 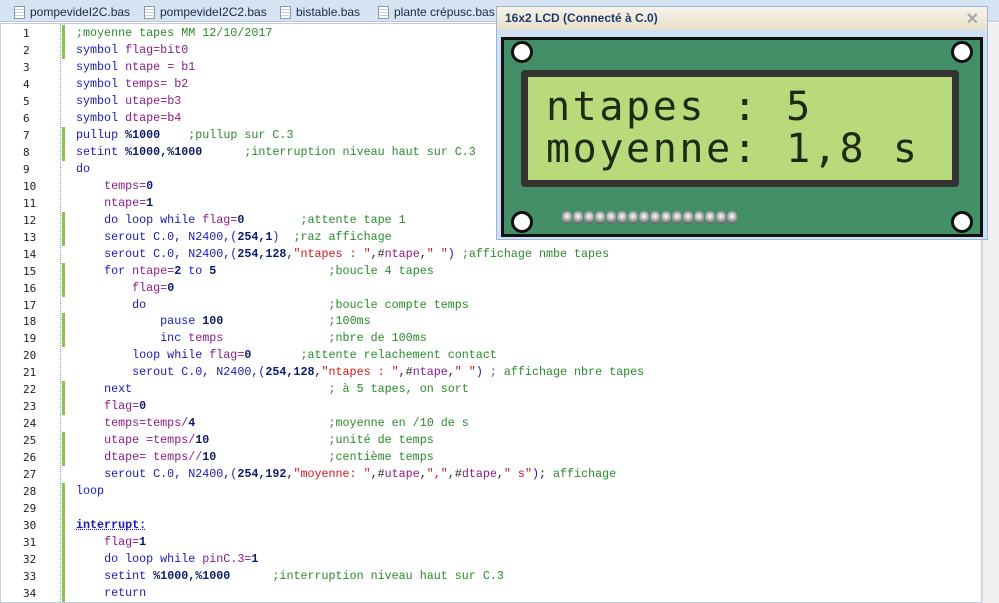 What do you see at coordinates (125, 593) in the screenshot?
I see `code-token: return` at bounding box center [125, 593].